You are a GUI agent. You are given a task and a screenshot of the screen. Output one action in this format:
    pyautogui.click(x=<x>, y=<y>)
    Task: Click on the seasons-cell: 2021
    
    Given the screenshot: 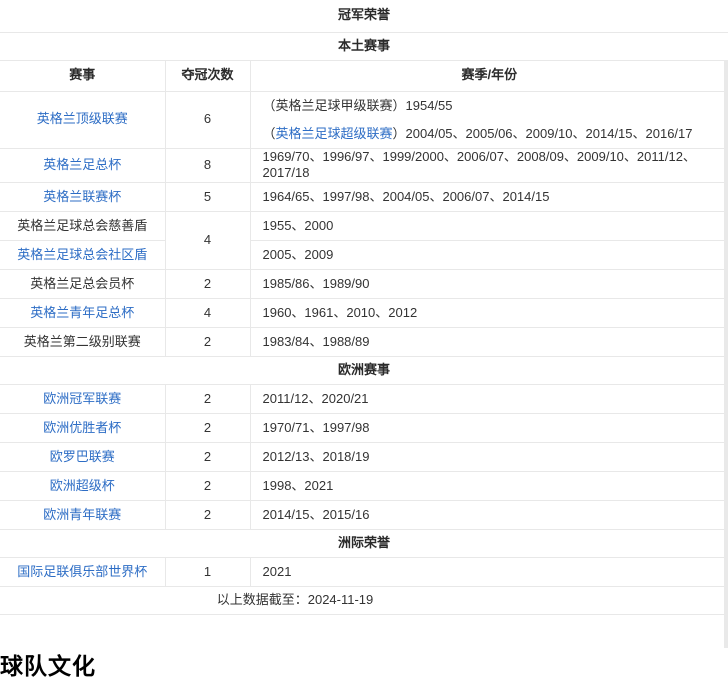 What is the action you would take?
    pyautogui.click(x=489, y=572)
    